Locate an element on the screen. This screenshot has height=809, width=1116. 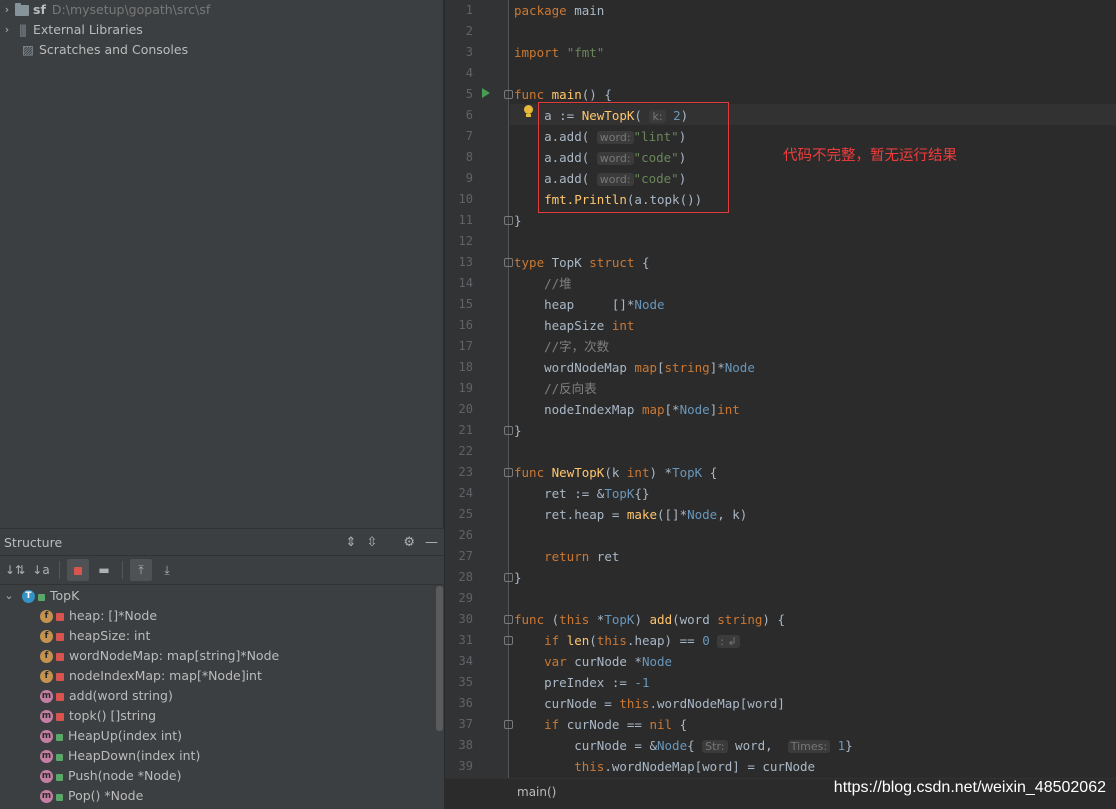
structure-item: m topk() []string is located at coordinates (98, 716).